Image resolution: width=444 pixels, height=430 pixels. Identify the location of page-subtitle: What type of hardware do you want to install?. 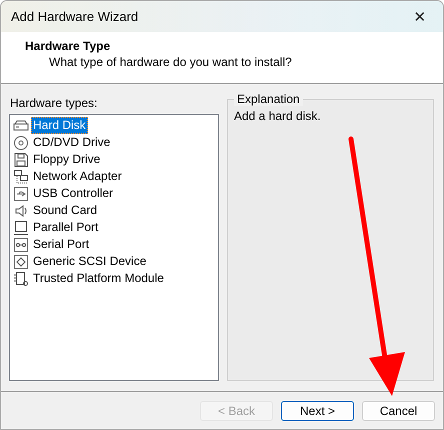
(171, 62).